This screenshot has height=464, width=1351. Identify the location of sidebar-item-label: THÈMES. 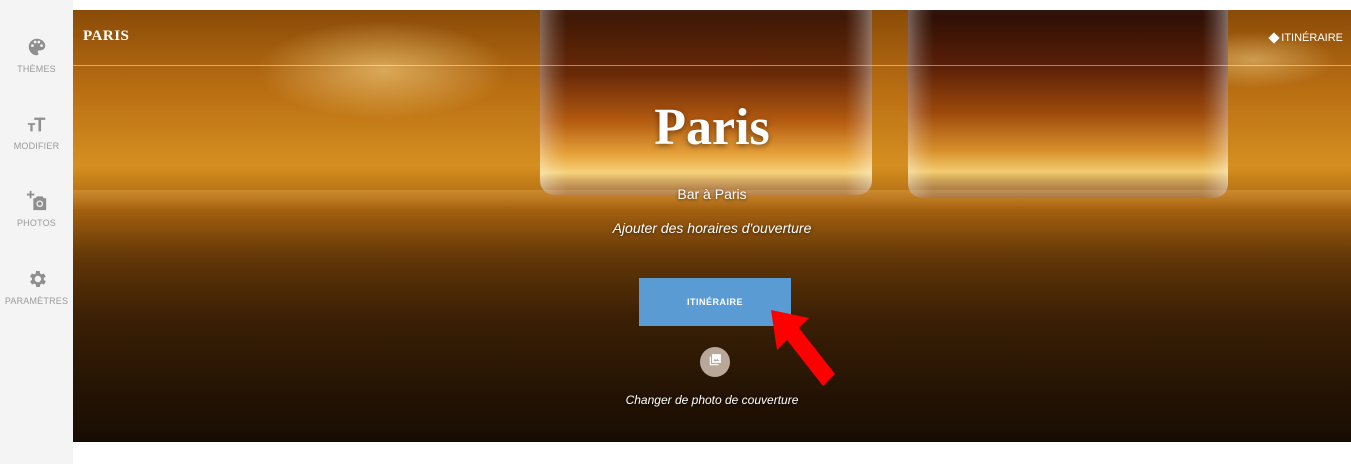
(36, 69).